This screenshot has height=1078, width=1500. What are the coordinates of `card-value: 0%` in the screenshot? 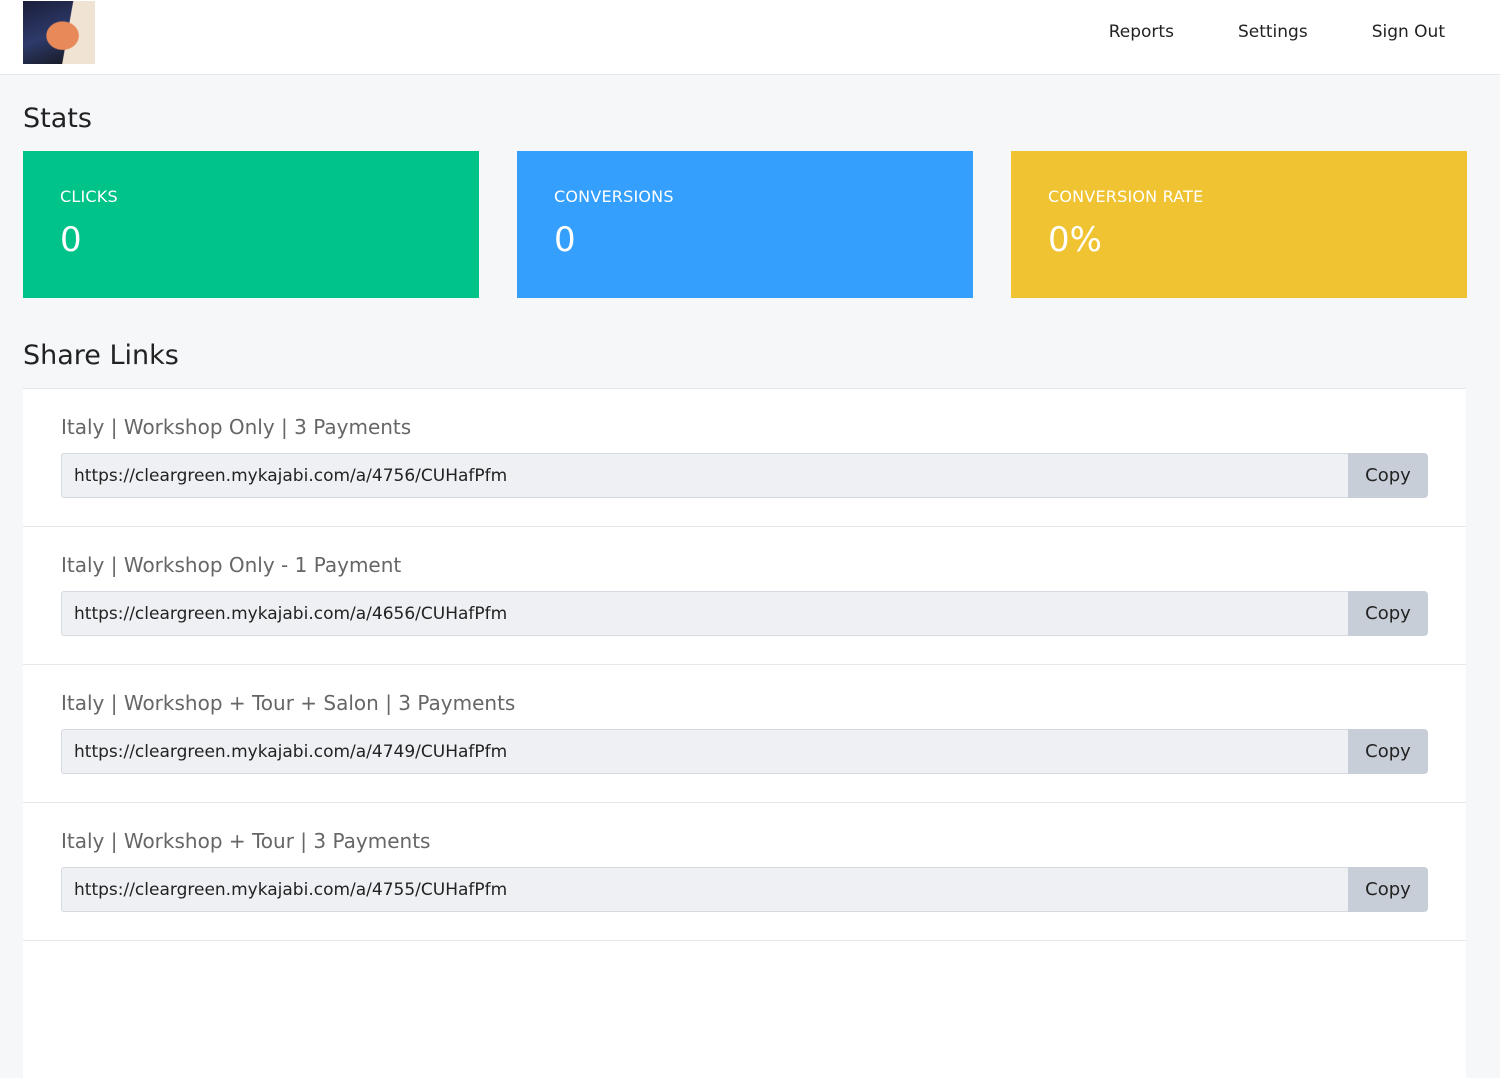 It's located at (1075, 240).